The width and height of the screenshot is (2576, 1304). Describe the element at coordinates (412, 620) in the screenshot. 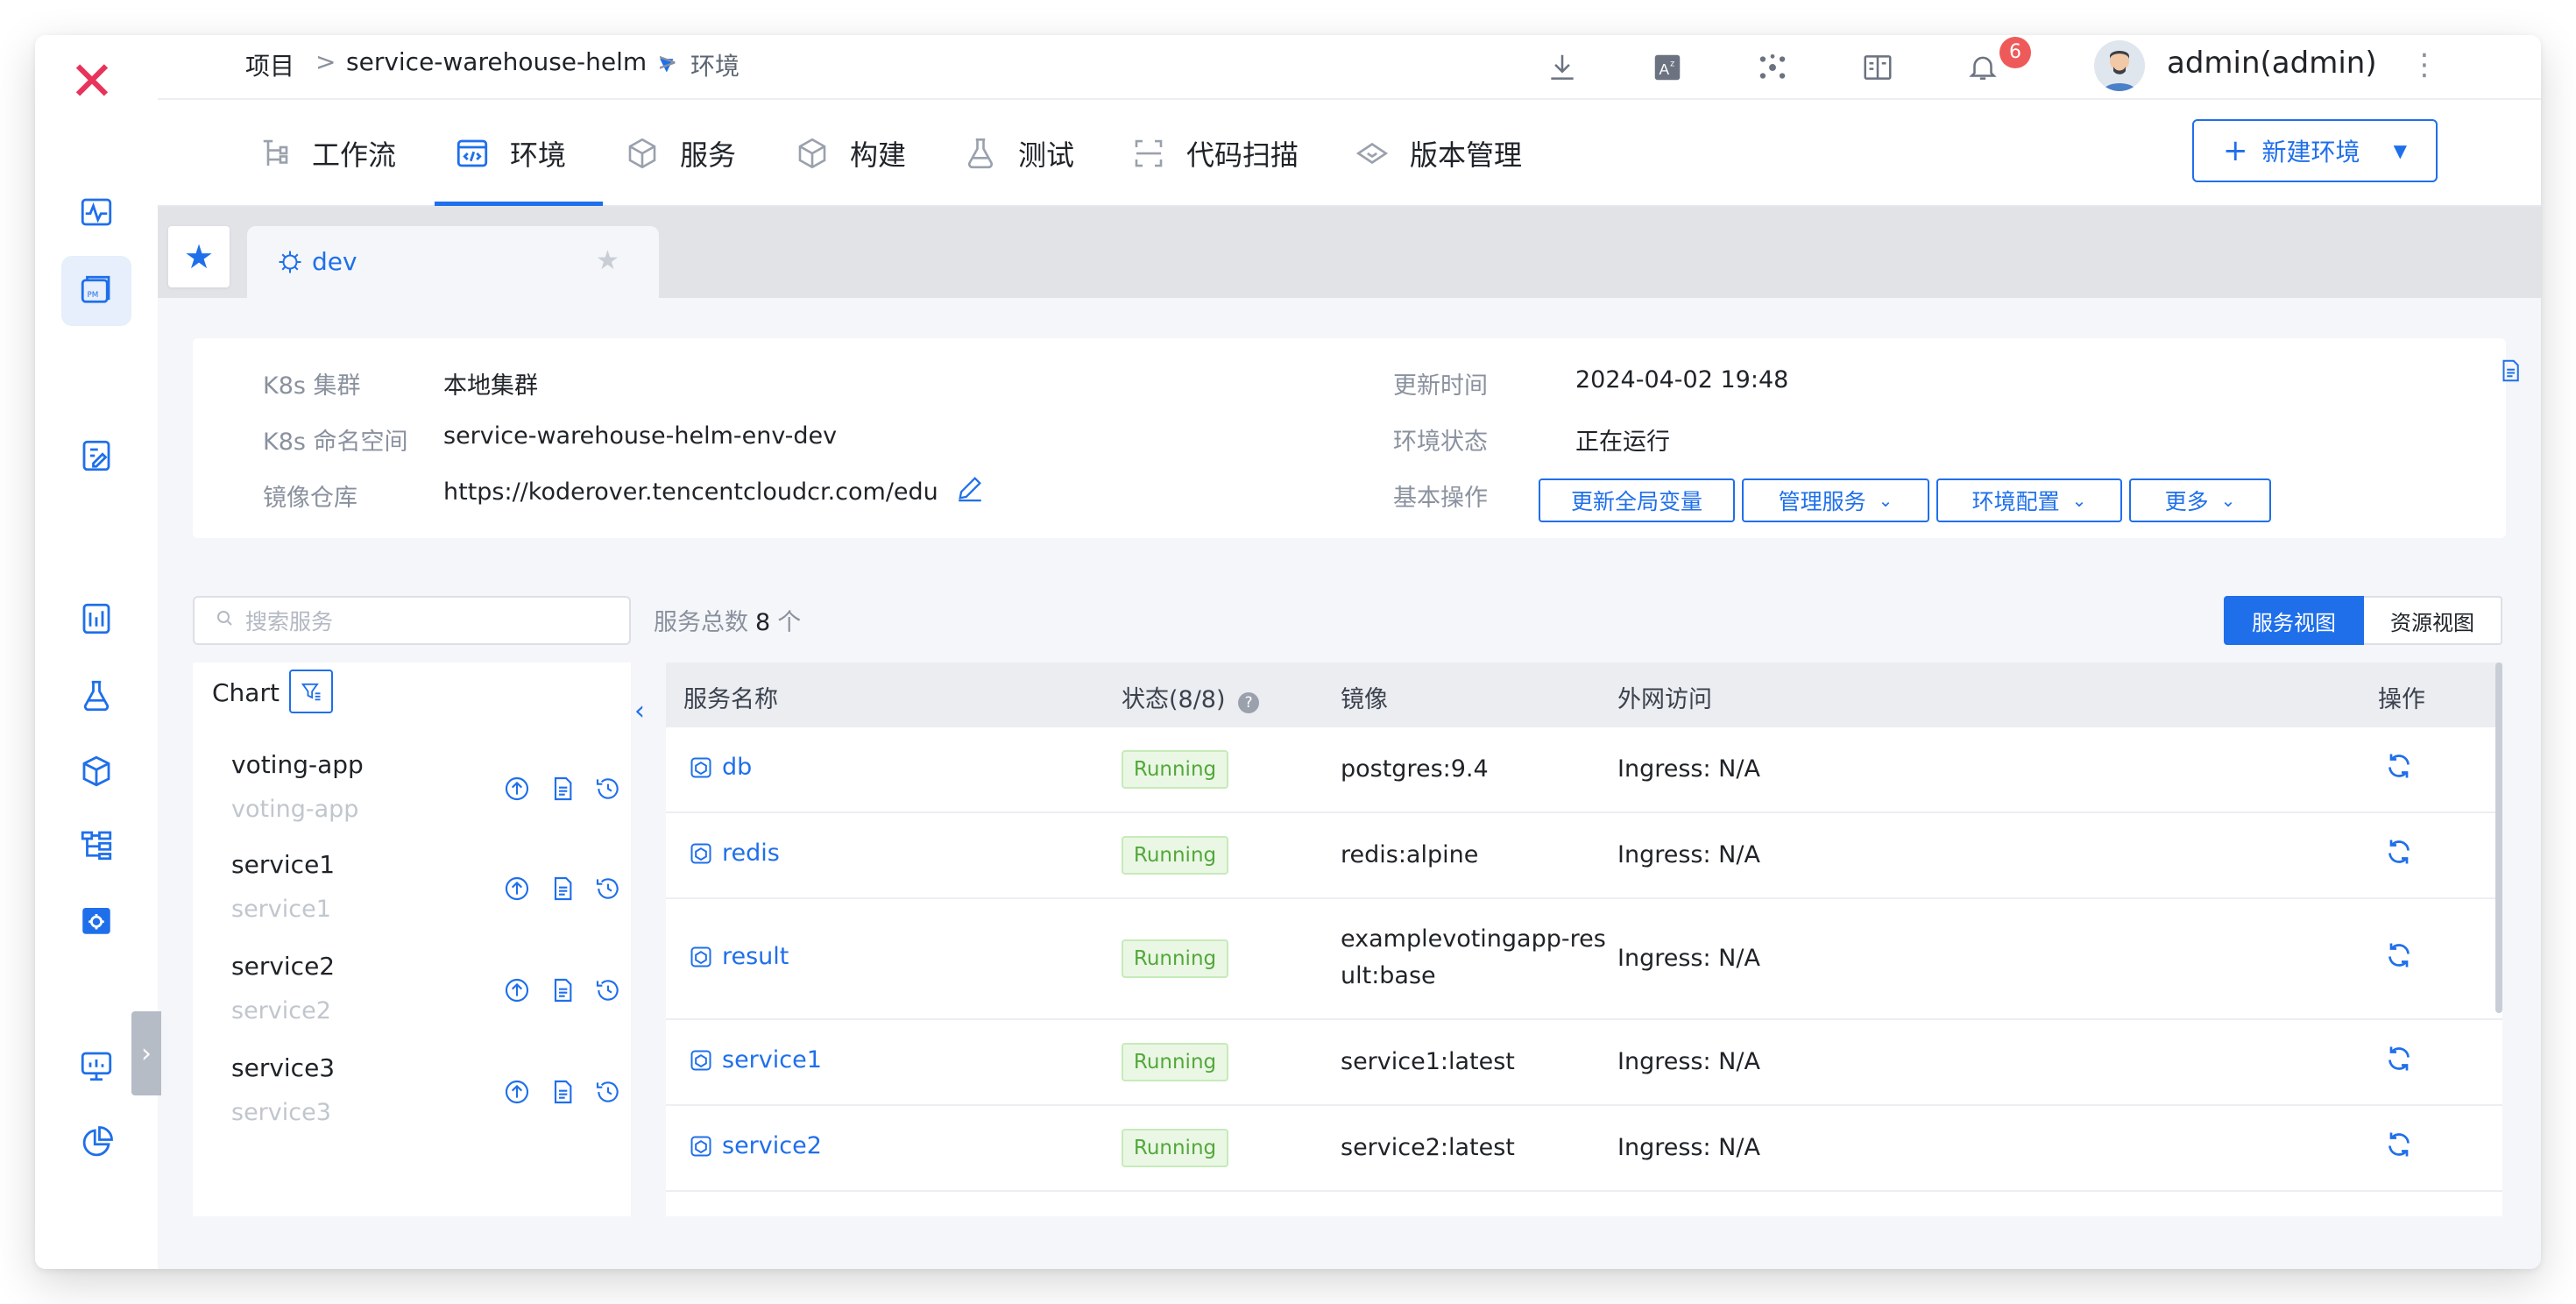

I see `search-input: 搜索服务` at that location.